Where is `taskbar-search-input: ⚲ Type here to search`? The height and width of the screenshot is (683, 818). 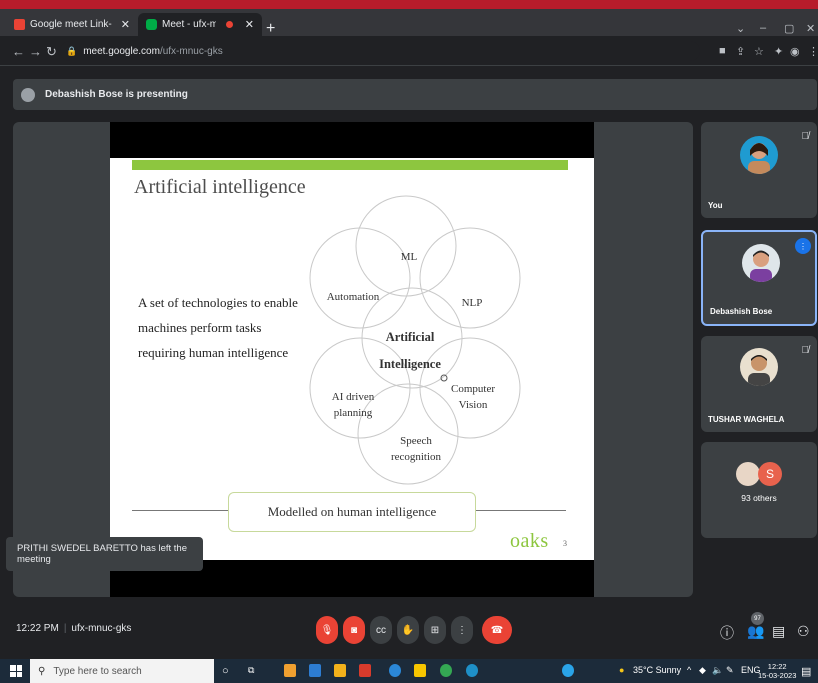 taskbar-search-input: ⚲ Type here to search is located at coordinates (122, 671).